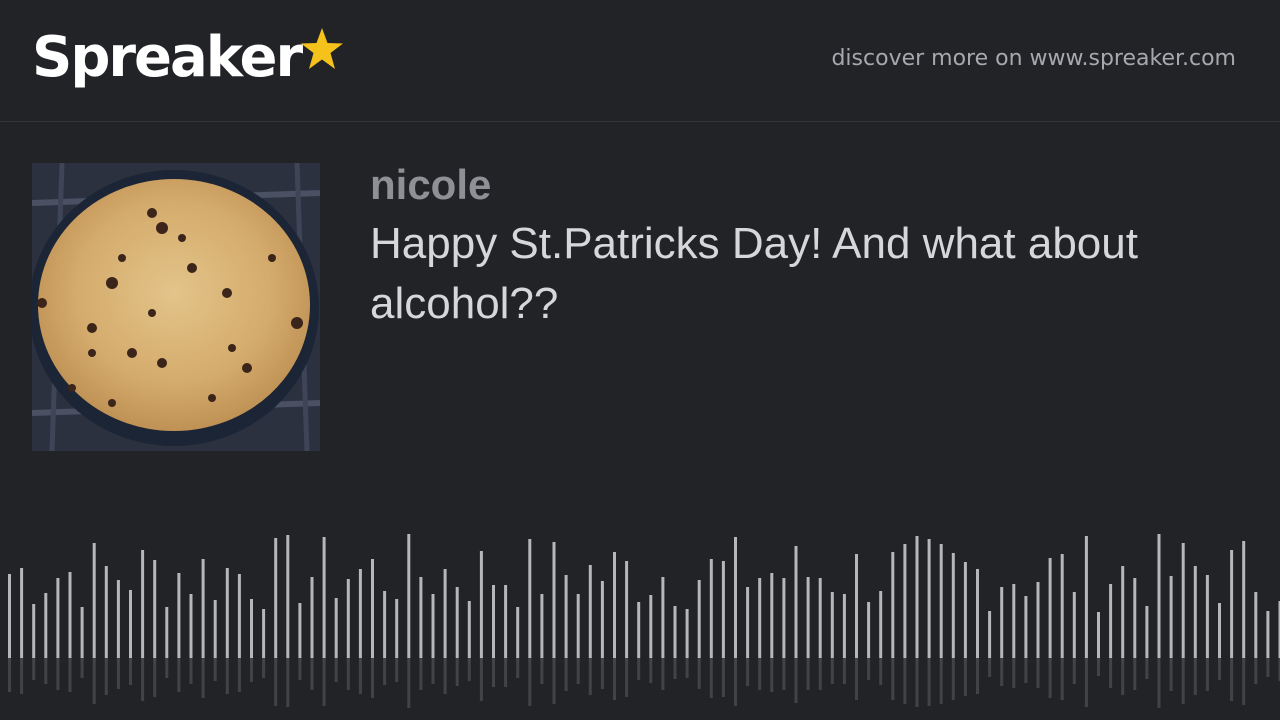 The height and width of the screenshot is (720, 1280). What do you see at coordinates (430, 185) in the screenshot?
I see `episode-author: nicole` at bounding box center [430, 185].